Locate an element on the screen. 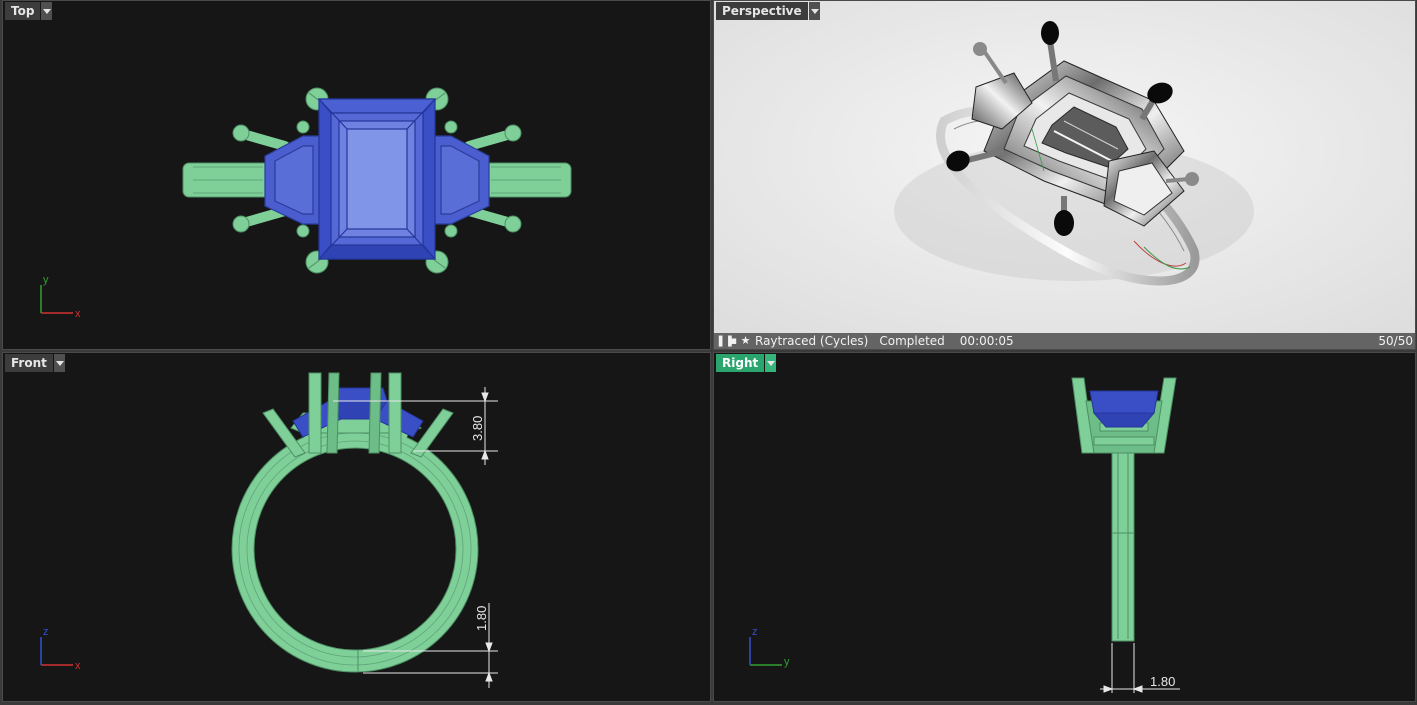 The image size is (1417, 705). viewport-tab-top: Top is located at coordinates (29, 11).